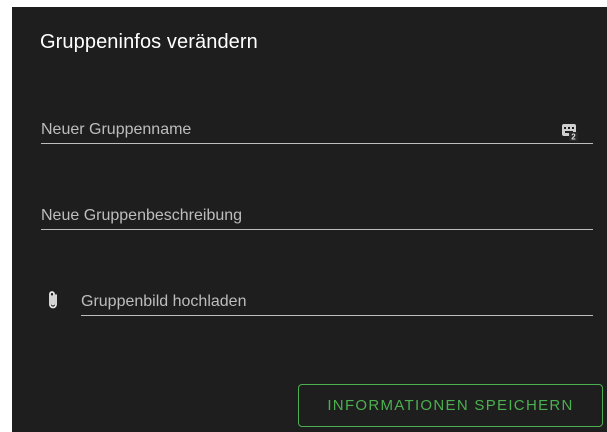 This screenshot has width=607, height=432. I want to click on save-information-button: INFORMATIONEN SPEICHERN, so click(450, 405).